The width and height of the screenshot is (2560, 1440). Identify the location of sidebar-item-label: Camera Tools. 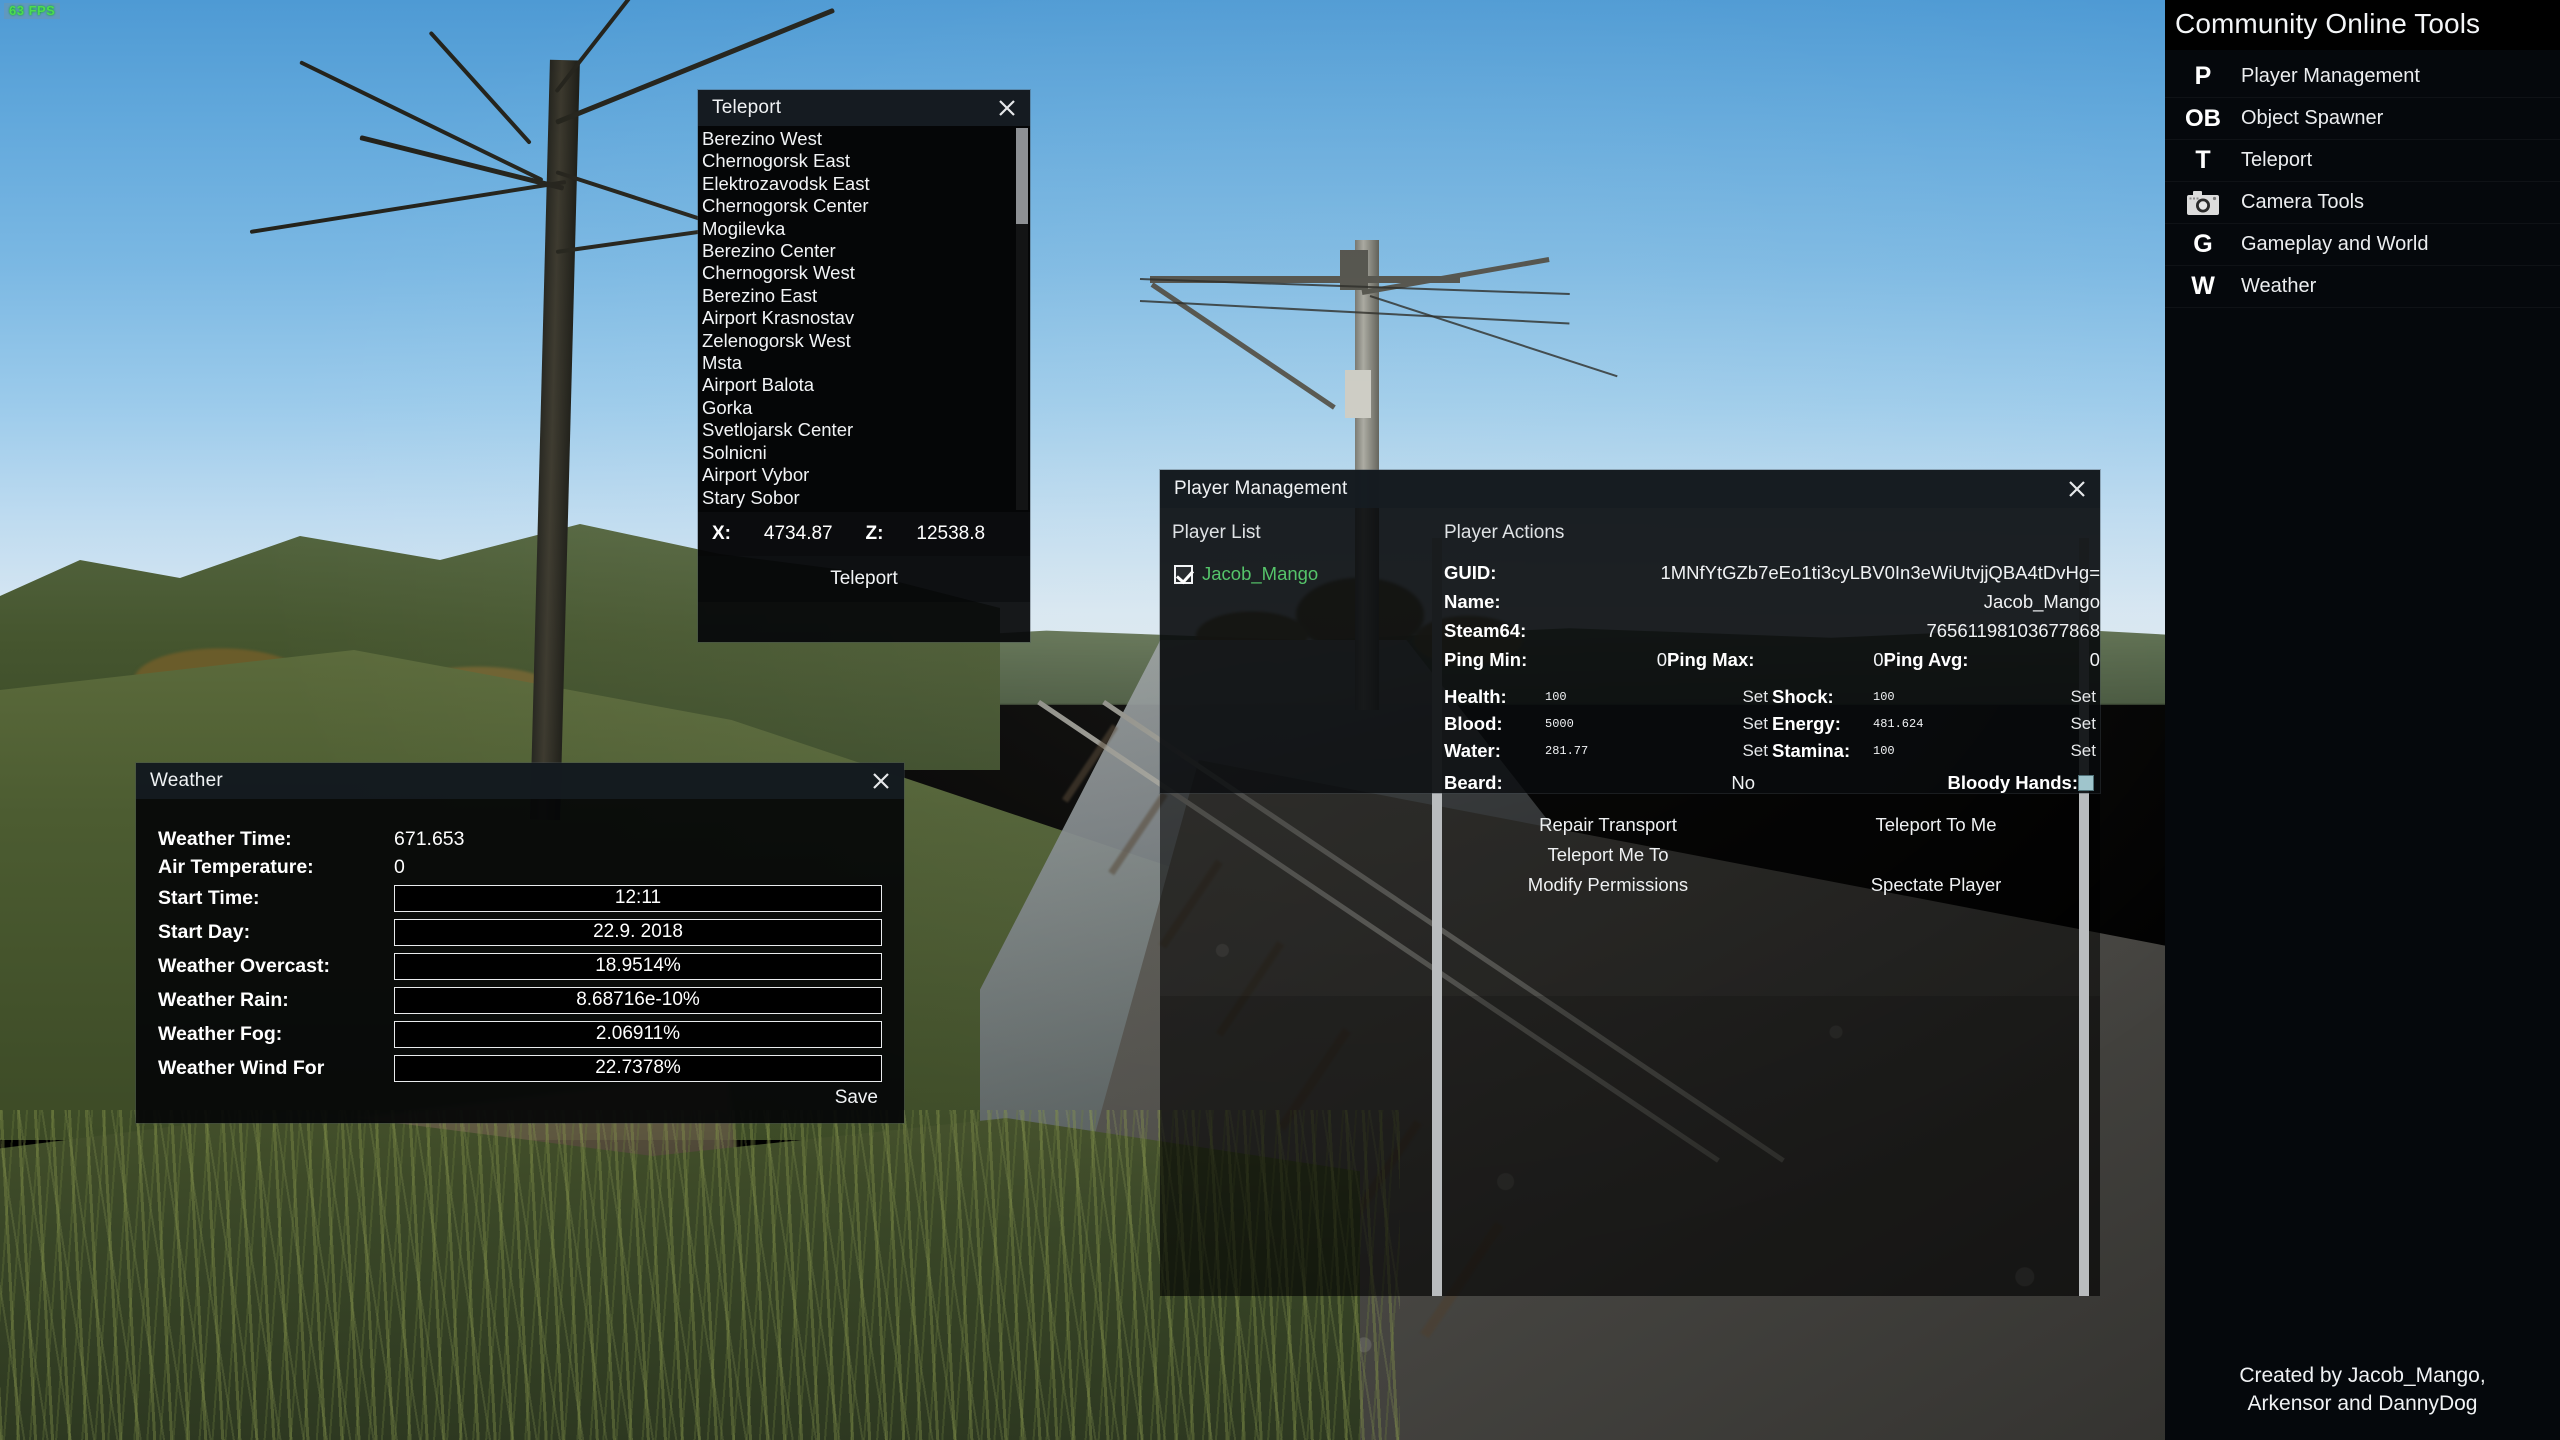
(2303, 202).